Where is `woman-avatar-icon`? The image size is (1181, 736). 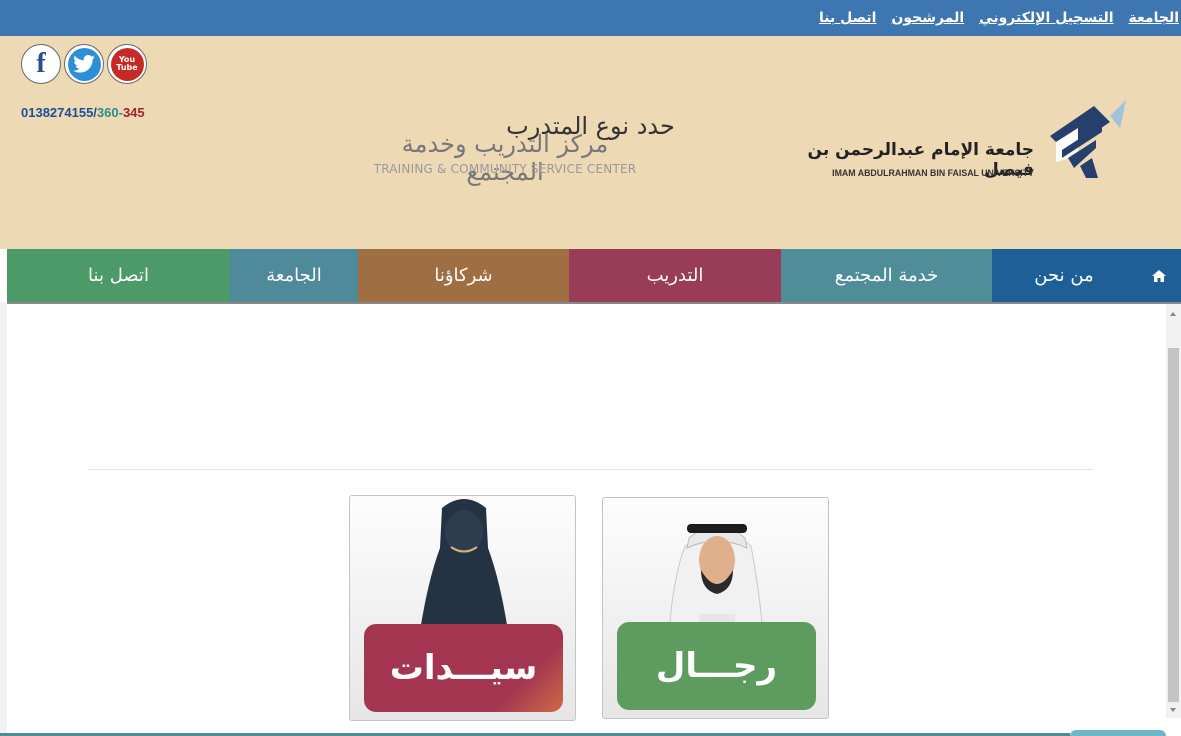
woman-avatar-icon is located at coordinates (464, 565).